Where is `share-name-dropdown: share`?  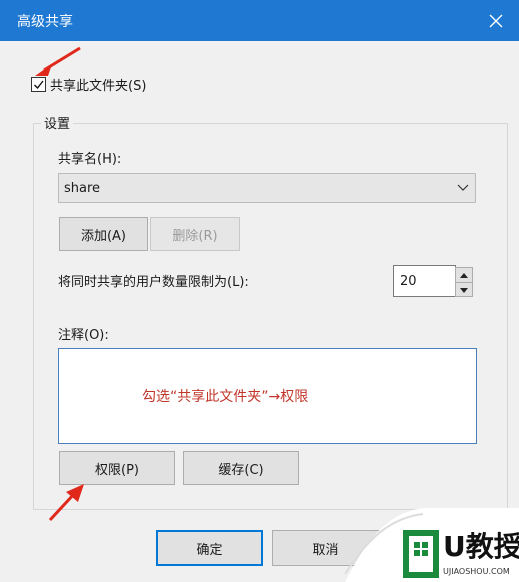
share-name-dropdown: share is located at coordinates (267, 188).